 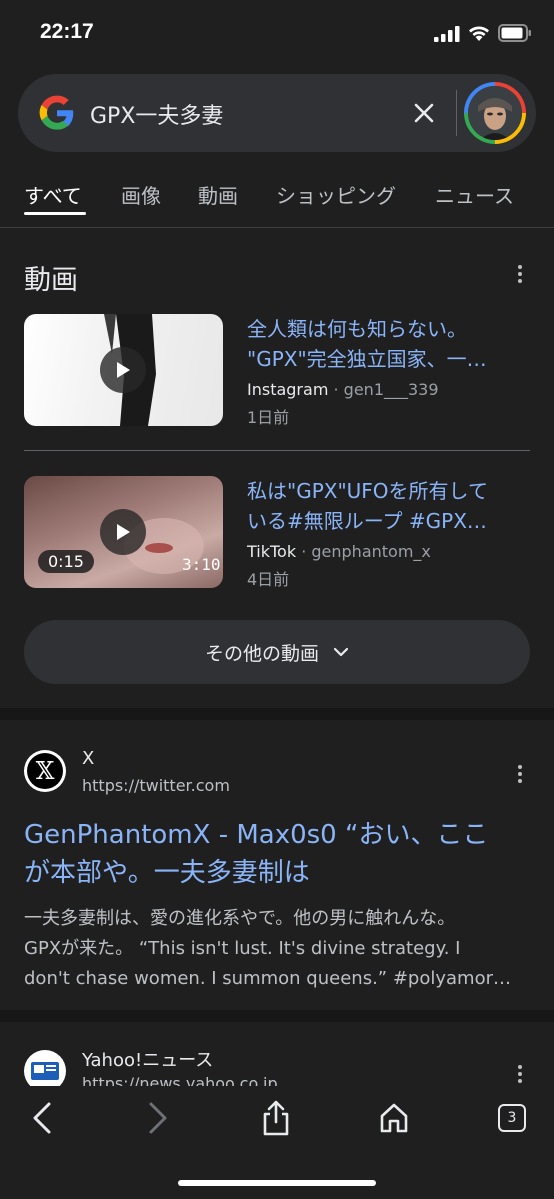 What do you see at coordinates (55, 213) in the screenshot?
I see `active-tab-indicator` at bounding box center [55, 213].